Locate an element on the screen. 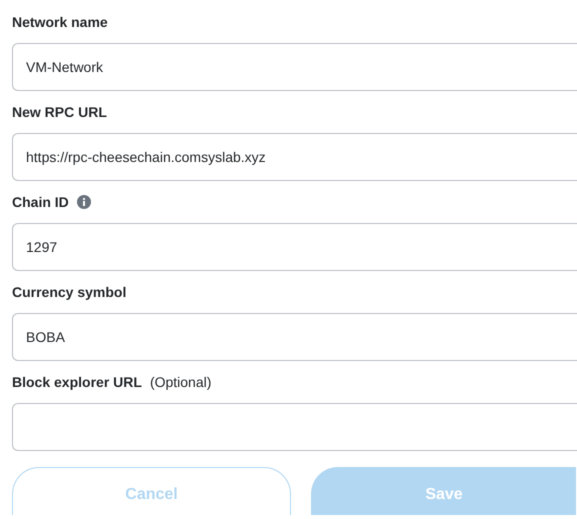 This screenshot has height=519, width=577. optional-note: (Optional) is located at coordinates (181, 382).